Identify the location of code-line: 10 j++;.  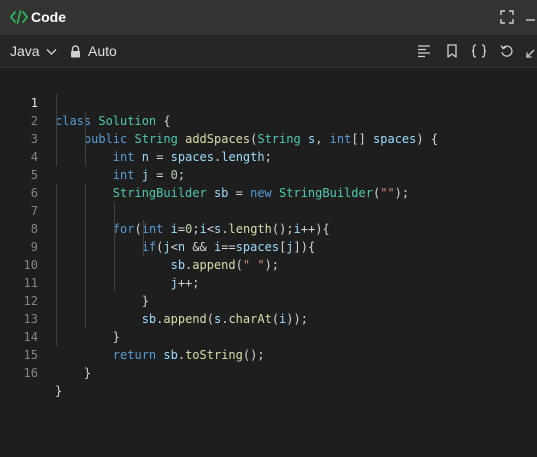
(268, 264).